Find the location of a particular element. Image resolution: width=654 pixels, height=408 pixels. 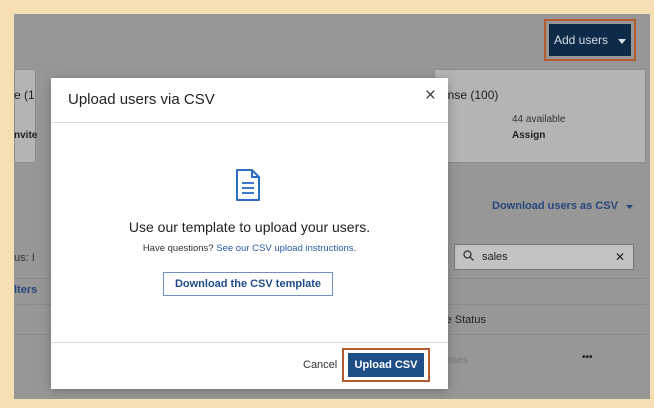

search-value: sales is located at coordinates (495, 257).